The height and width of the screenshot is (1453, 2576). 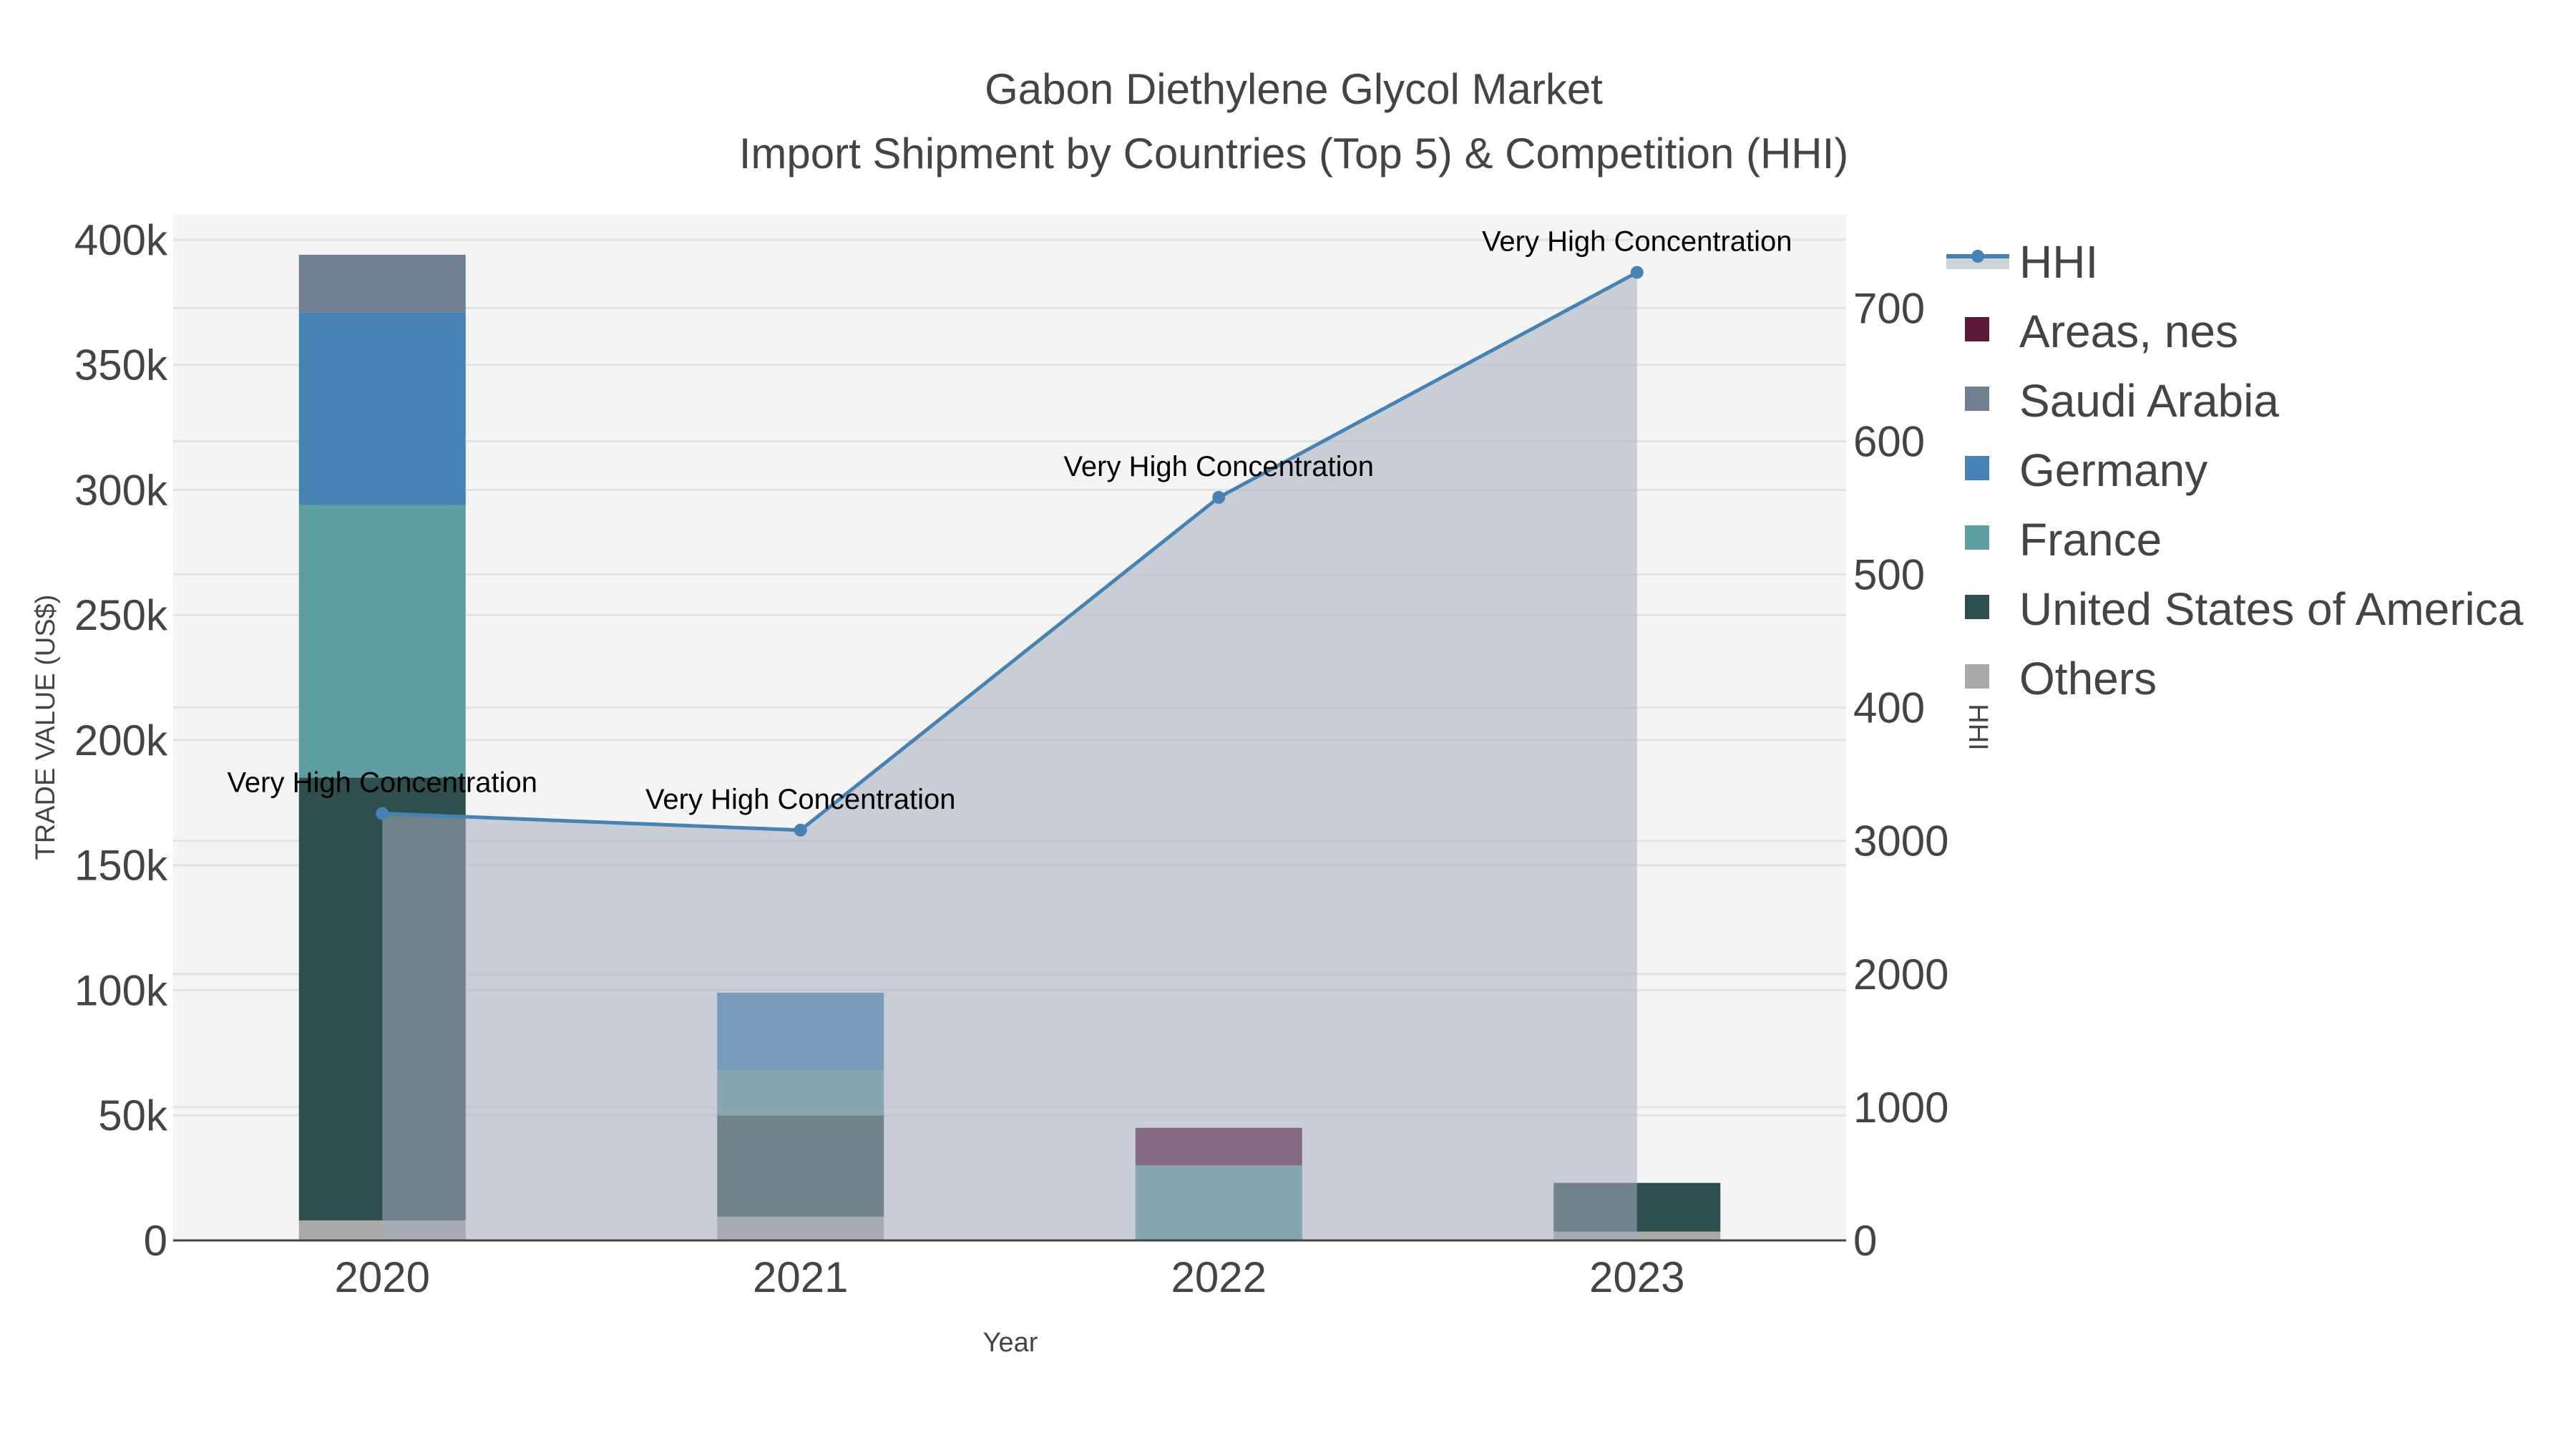 I want to click on legend-label: France, so click(x=2090, y=539).